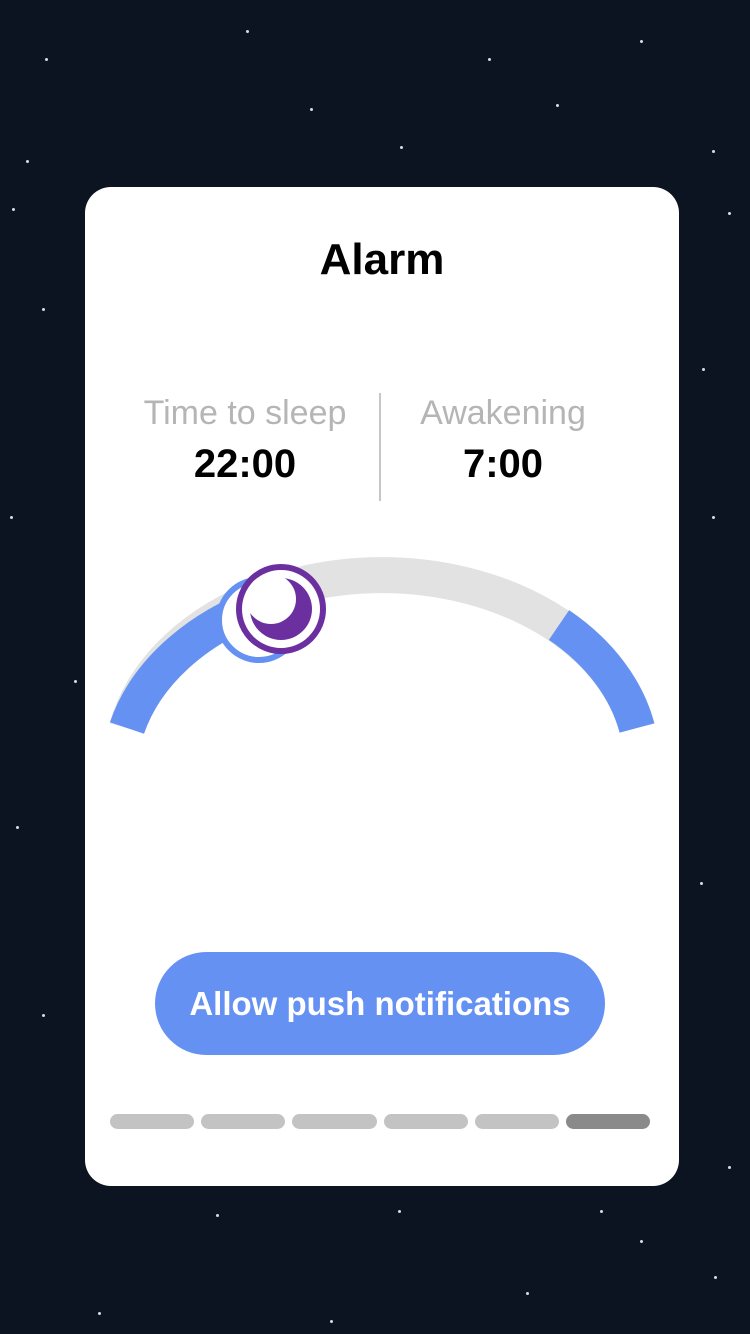  What do you see at coordinates (382, 647) in the screenshot?
I see `sleep-dial` at bounding box center [382, 647].